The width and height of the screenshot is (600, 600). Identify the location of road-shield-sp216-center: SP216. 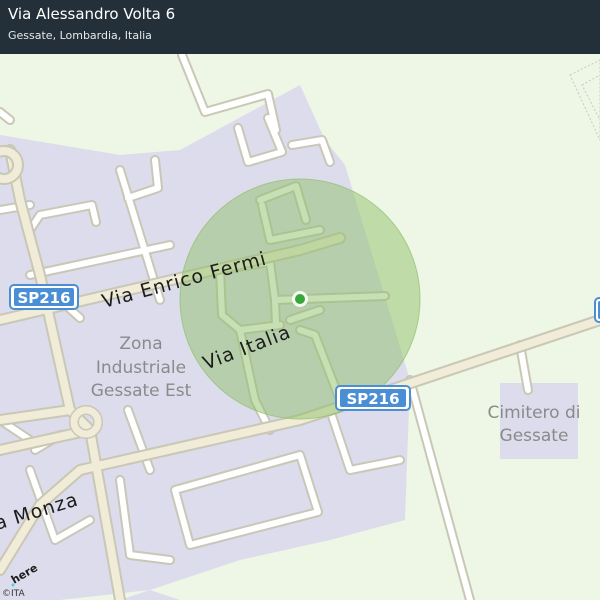
(373, 398).